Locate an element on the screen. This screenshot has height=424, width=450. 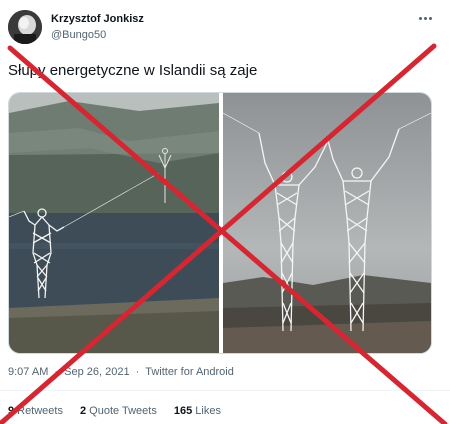
retweets-count: 9 is located at coordinates (11, 411).